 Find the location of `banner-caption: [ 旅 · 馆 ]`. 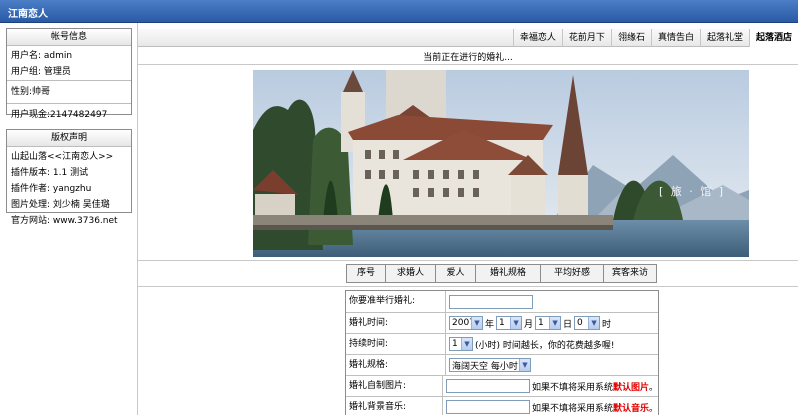

banner-caption: [ 旅 · 馆 ] is located at coordinates (692, 191).